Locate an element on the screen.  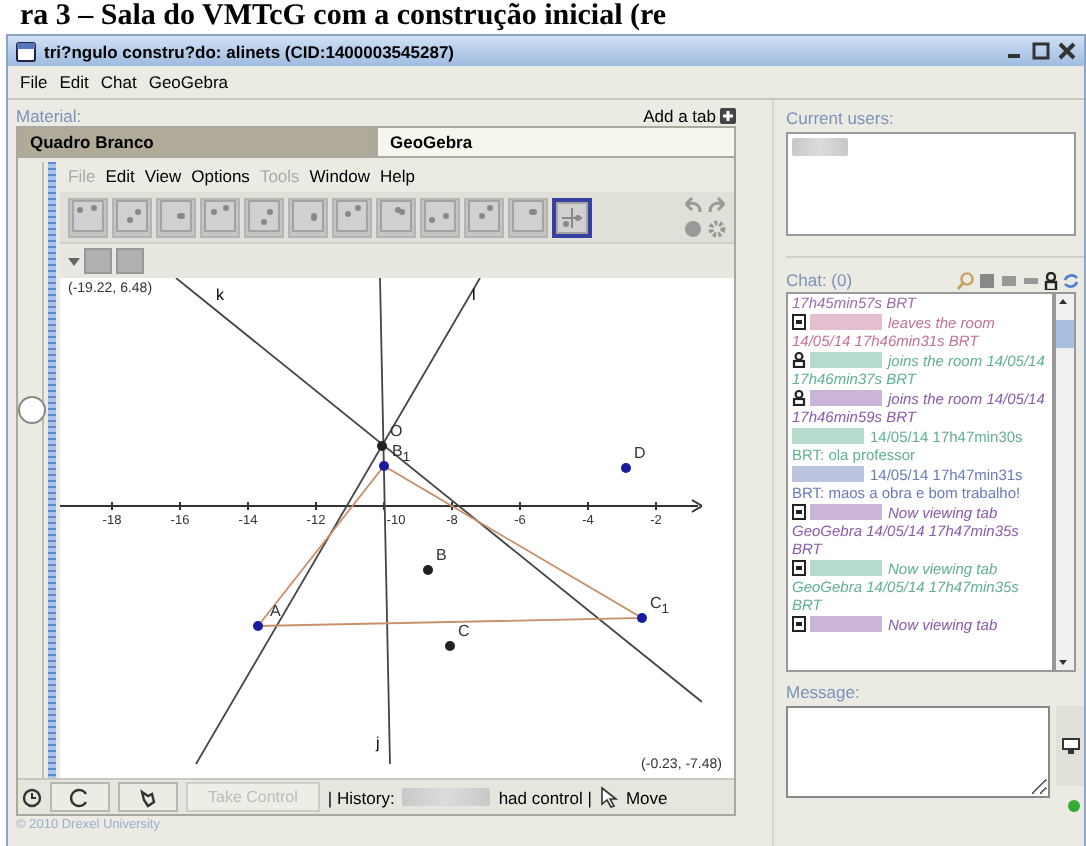
slider-thumb is located at coordinates (32, 410).